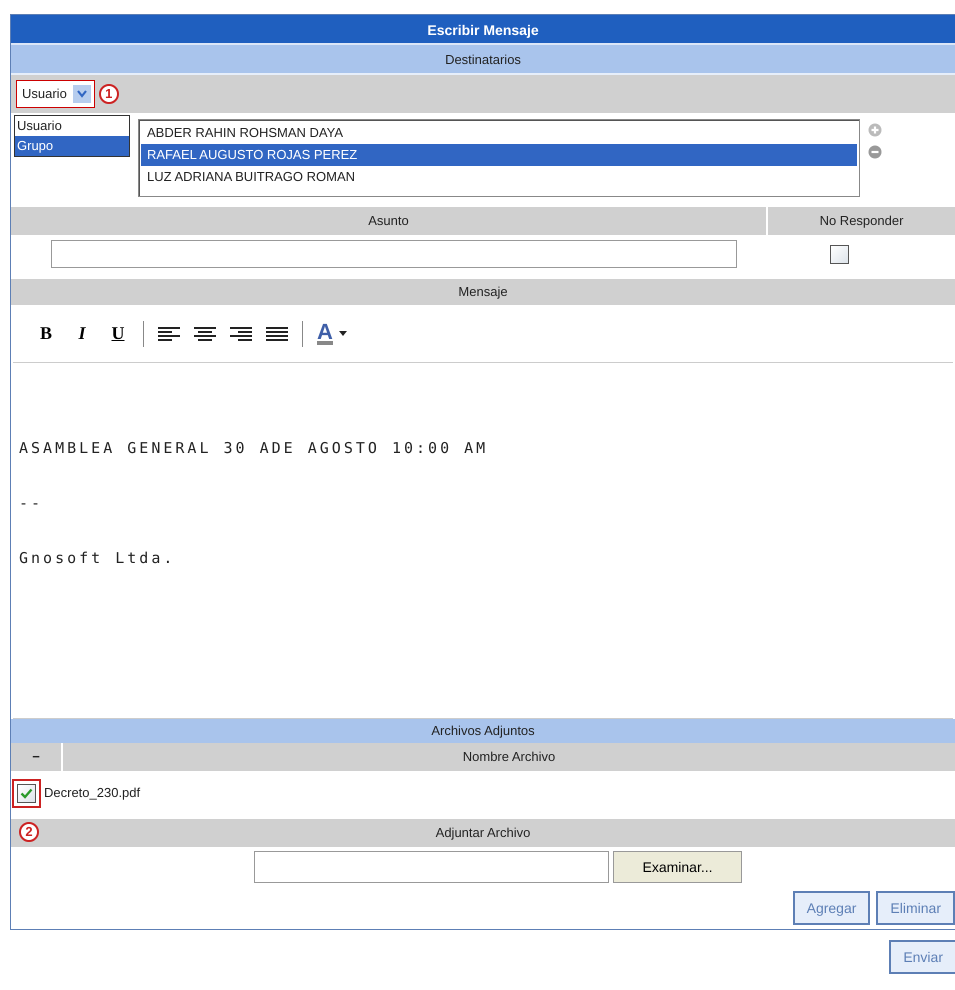 Image resolution: width=955 pixels, height=990 pixels. Describe the element at coordinates (97, 556) in the screenshot. I see `message-text-line: Gnosoft Ltda.` at that location.